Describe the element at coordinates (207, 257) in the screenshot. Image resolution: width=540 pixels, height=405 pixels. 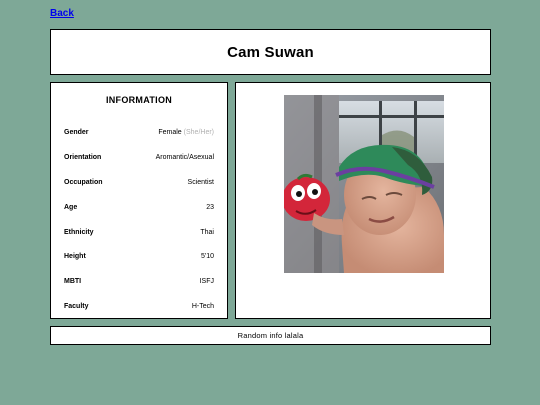
I see `info-value: 5'10` at that location.